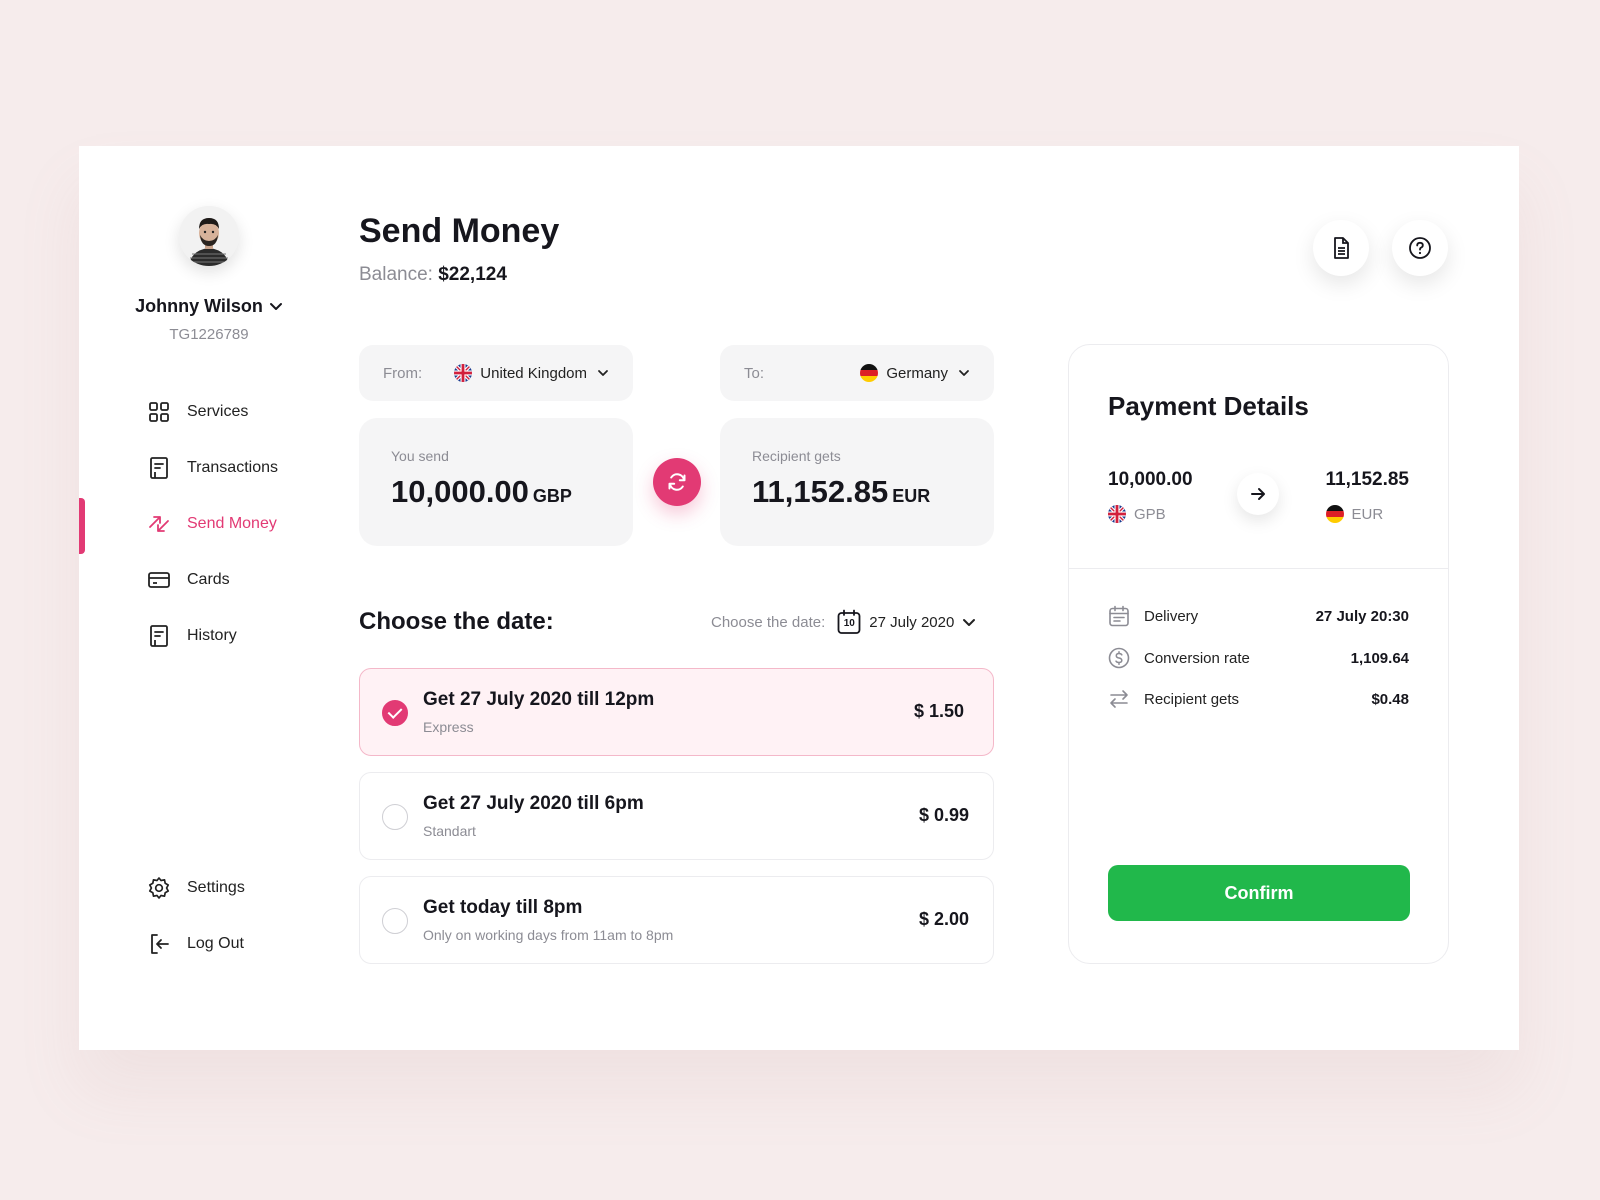  I want to click on date-picker: Choose the date: 10 27 July 2020, so click(852, 622).